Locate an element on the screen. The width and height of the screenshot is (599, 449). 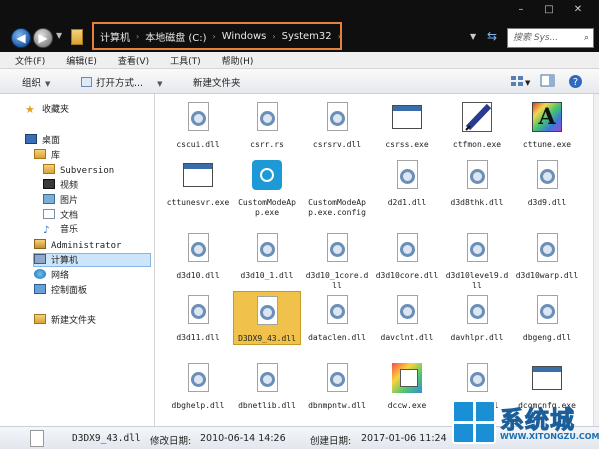
file-item: d3d9.dll is located at coordinates (547, 182).